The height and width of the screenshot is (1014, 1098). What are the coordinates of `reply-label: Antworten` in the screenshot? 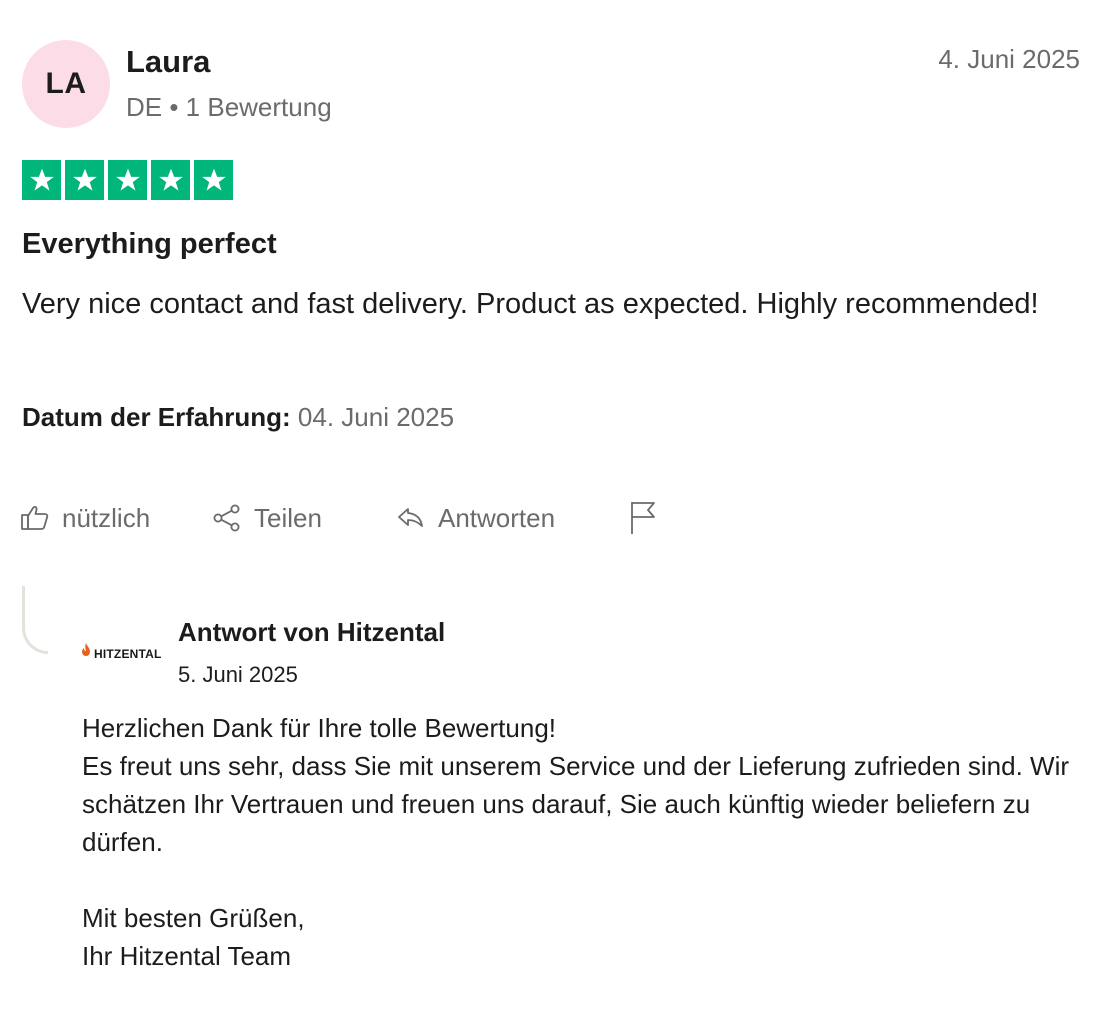 It's located at (497, 517).